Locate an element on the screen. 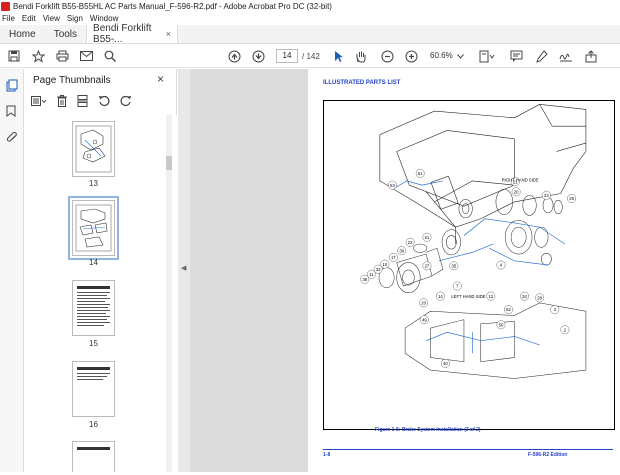  comment-tool-icon is located at coordinates (516, 56).